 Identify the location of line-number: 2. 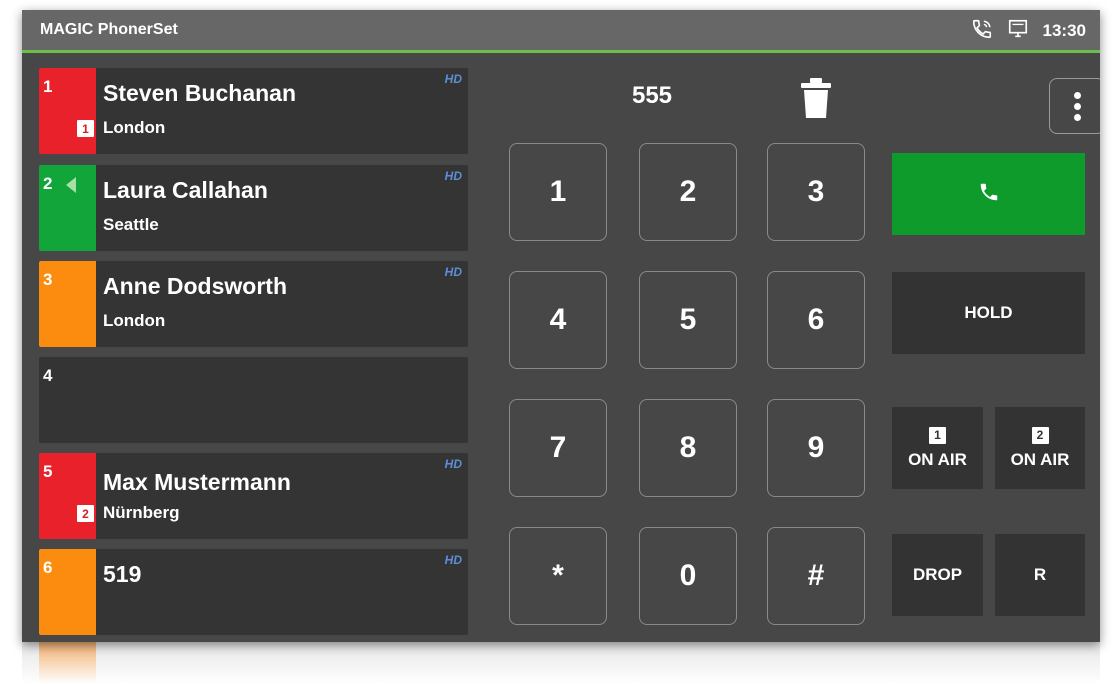
(48, 183).